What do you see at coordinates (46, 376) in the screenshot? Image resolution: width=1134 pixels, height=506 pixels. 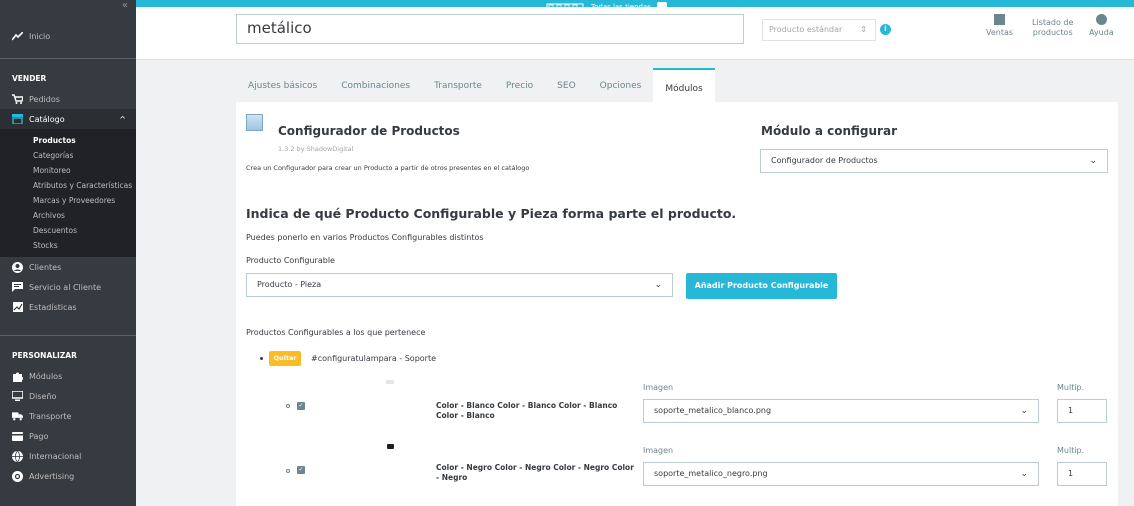 I see `sidebar-item-label: Módulos` at bounding box center [46, 376].